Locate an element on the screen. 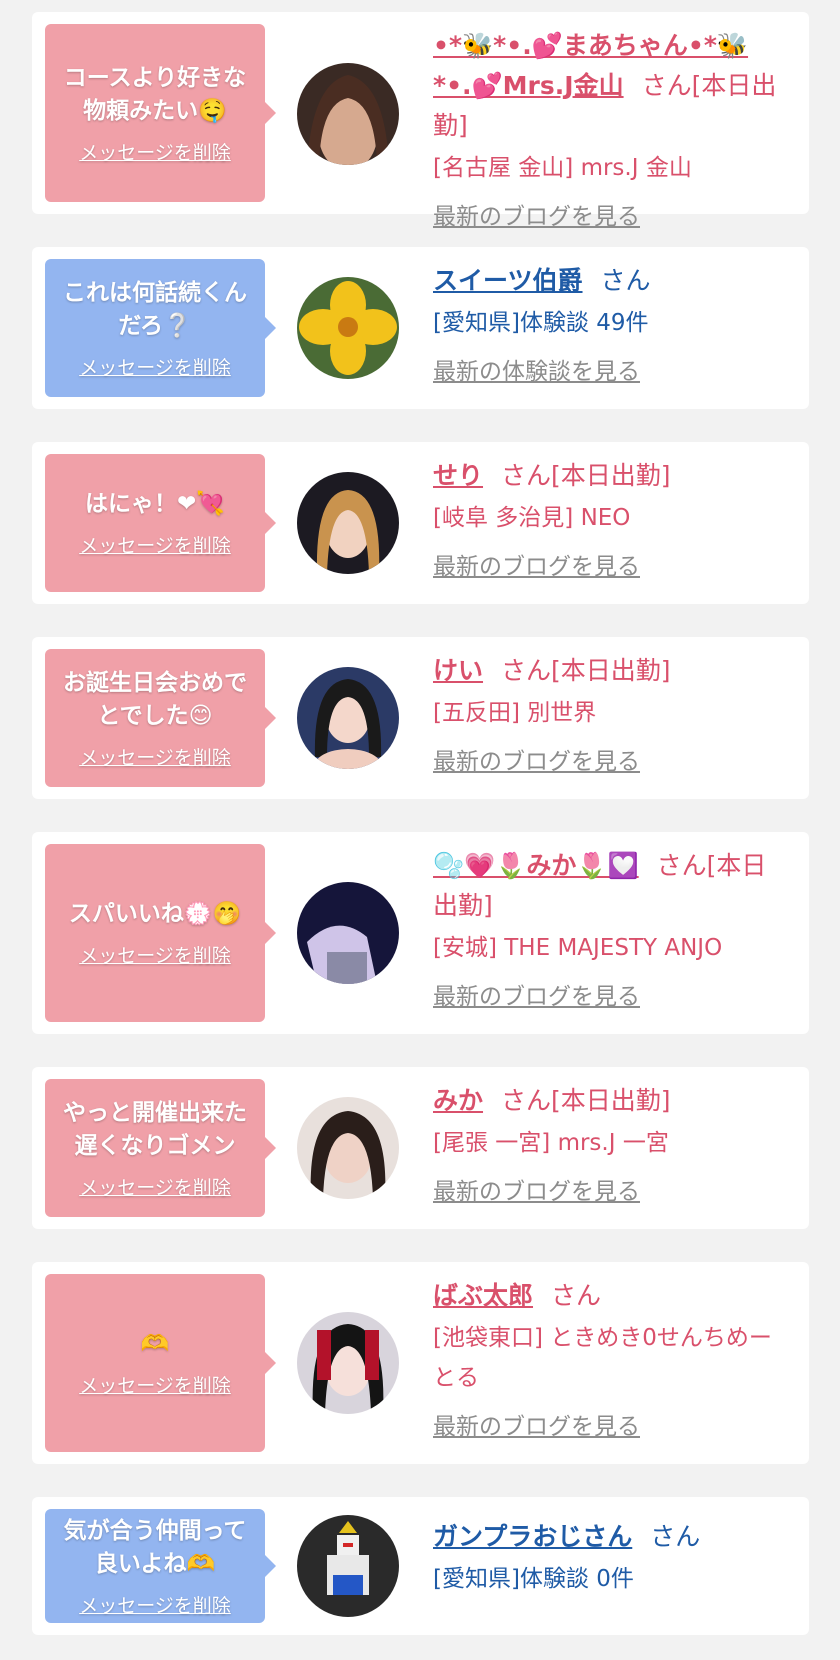 The image size is (840, 1660). message-bubble: お誕生日会おめでとでした😊 メッセージを削除 is located at coordinates (160, 718).